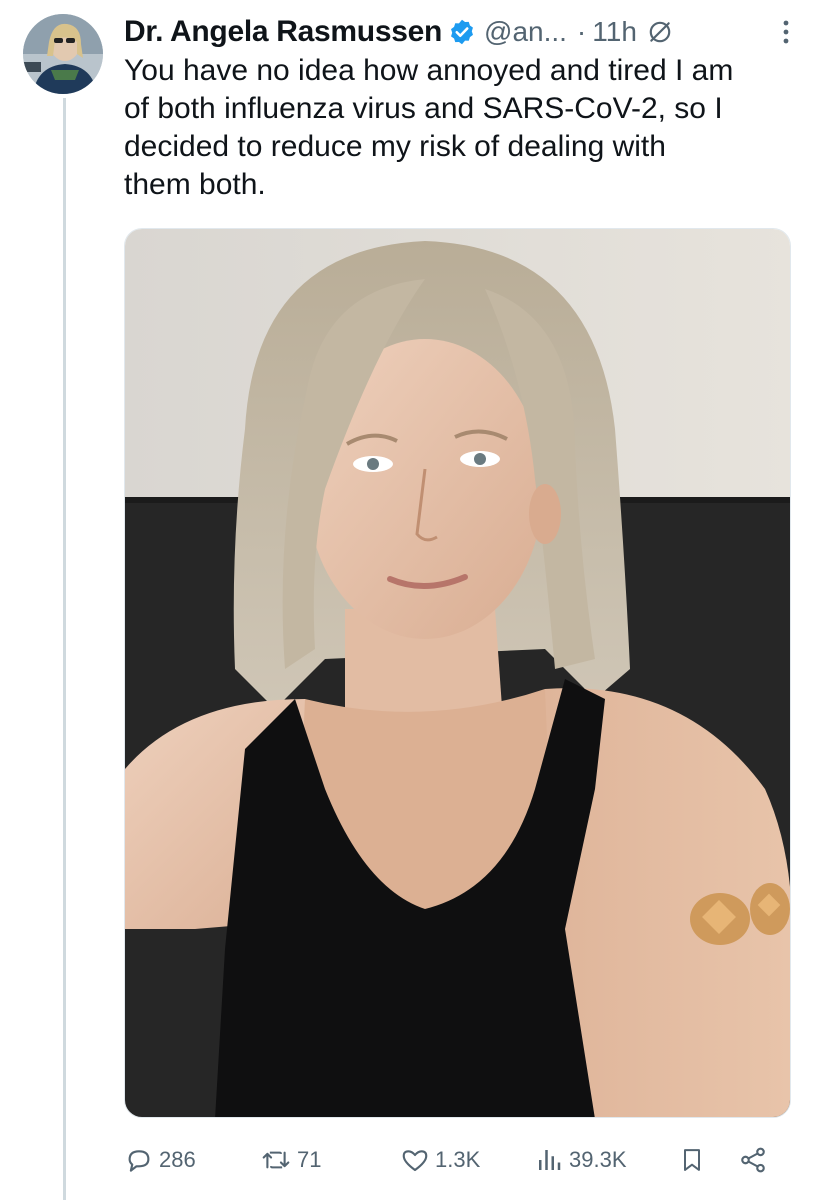  I want to click on grok-icon, so click(660, 32).